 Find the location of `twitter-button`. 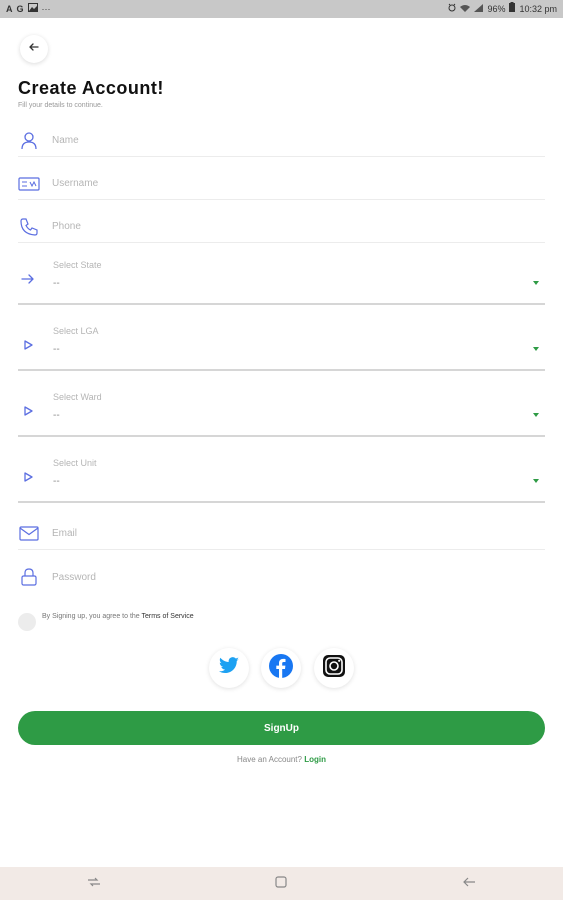

twitter-button is located at coordinates (229, 668).